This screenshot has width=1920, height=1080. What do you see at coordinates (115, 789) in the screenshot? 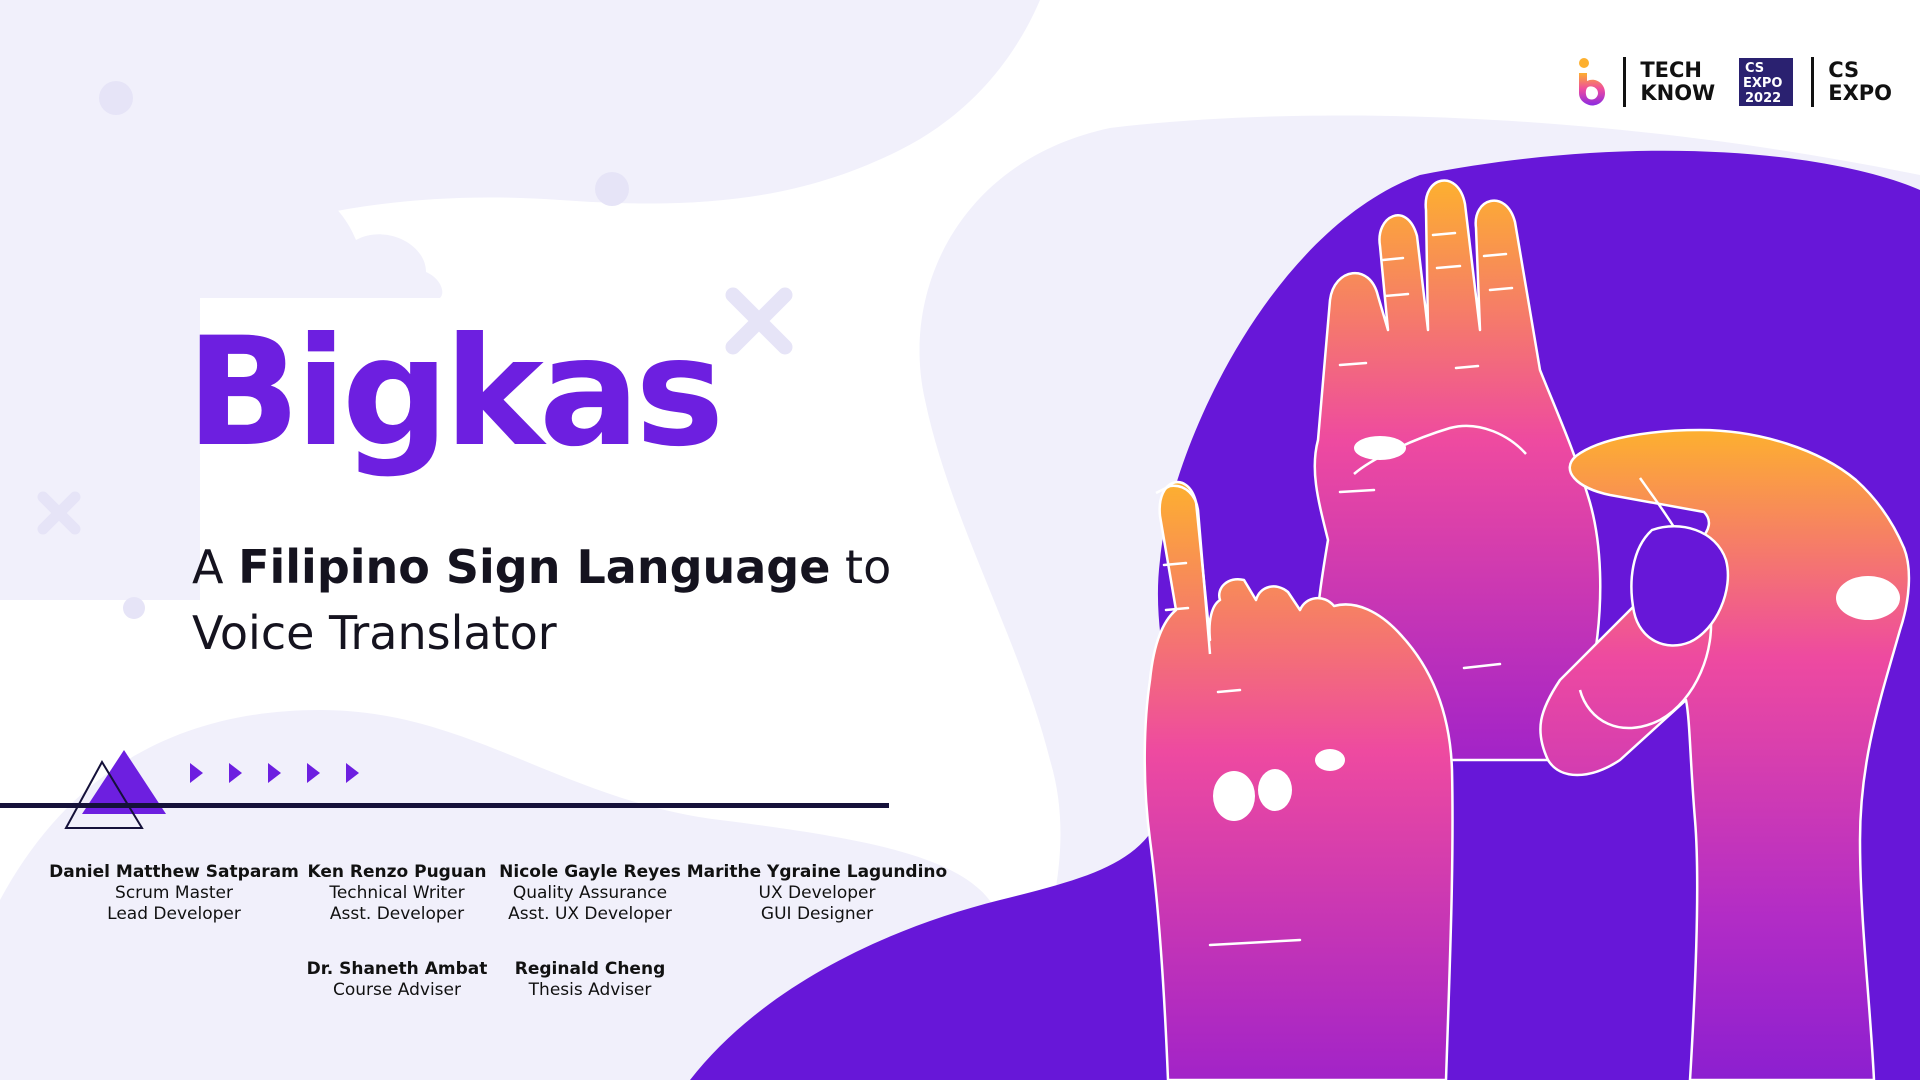
I see `triangle-decoration-icon` at bounding box center [115, 789].